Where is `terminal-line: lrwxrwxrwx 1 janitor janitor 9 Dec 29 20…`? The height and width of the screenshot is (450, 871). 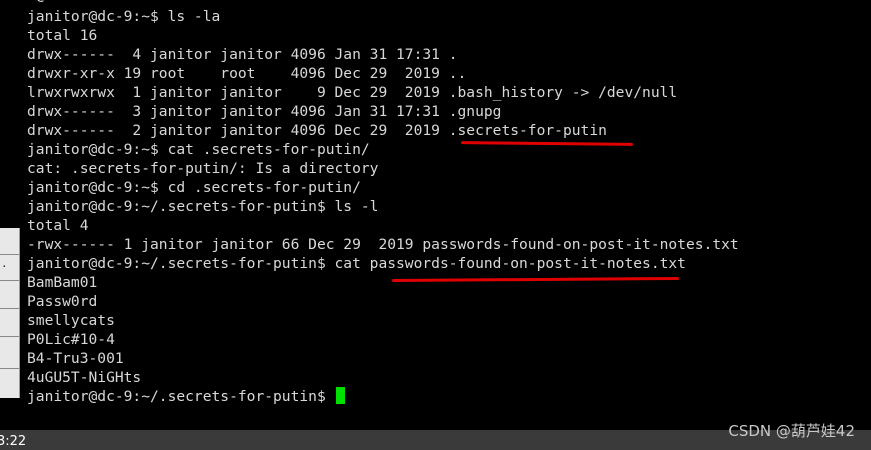 terminal-line: lrwxrwxrwx 1 janitor janitor 9 Dec 29 20… is located at coordinates (352, 92).